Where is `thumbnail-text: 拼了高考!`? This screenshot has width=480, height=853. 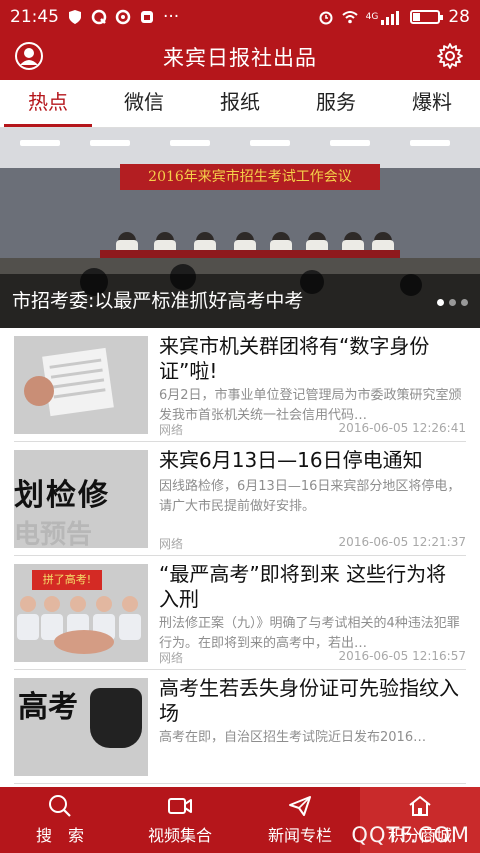
thumbnail-text: 拼了高考! is located at coordinates (67, 580).